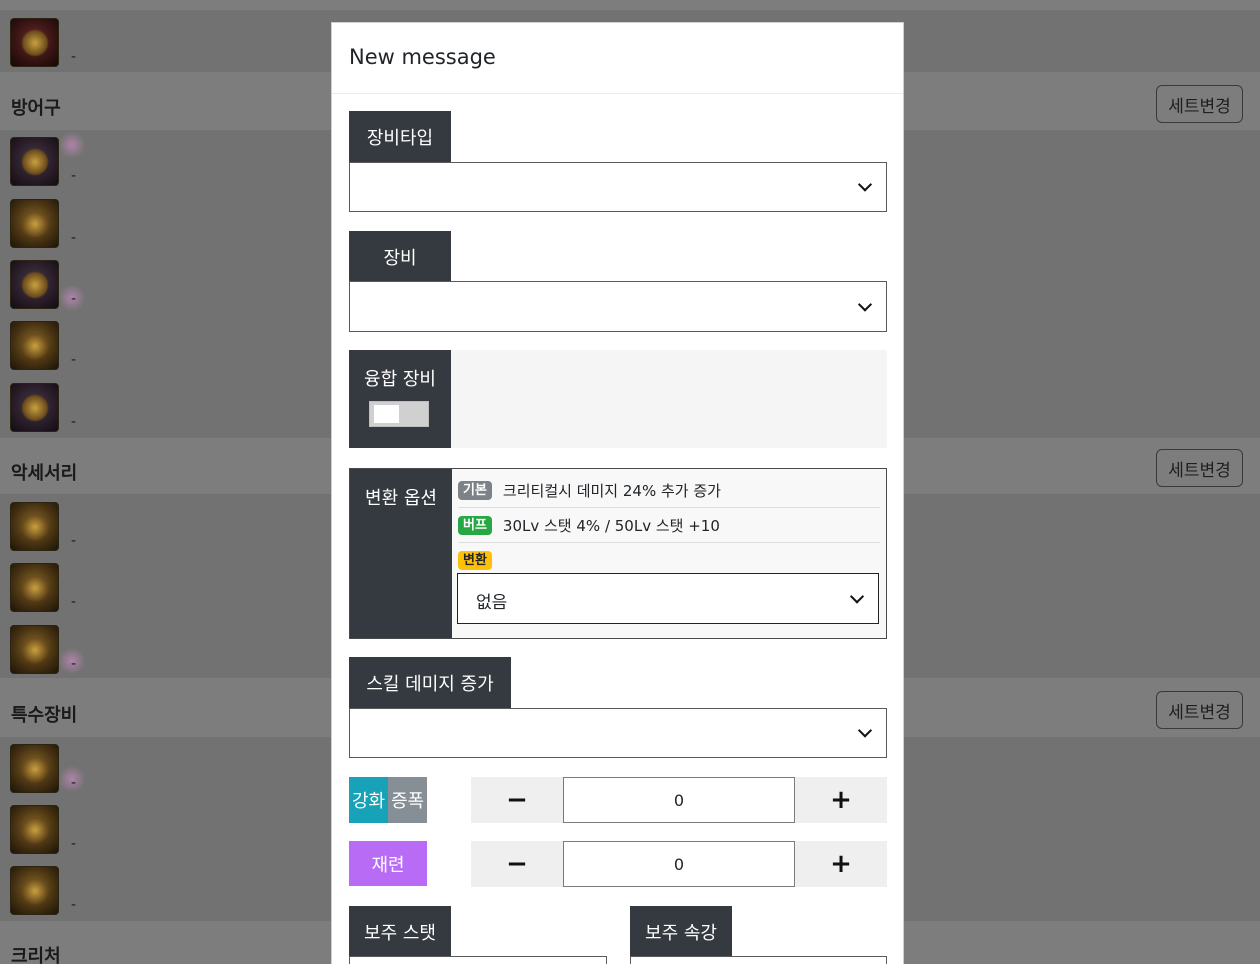  What do you see at coordinates (611, 490) in the screenshot?
I see `option-basic-text: 크리티컬시 데미지 24% 추가 증가` at bounding box center [611, 490].